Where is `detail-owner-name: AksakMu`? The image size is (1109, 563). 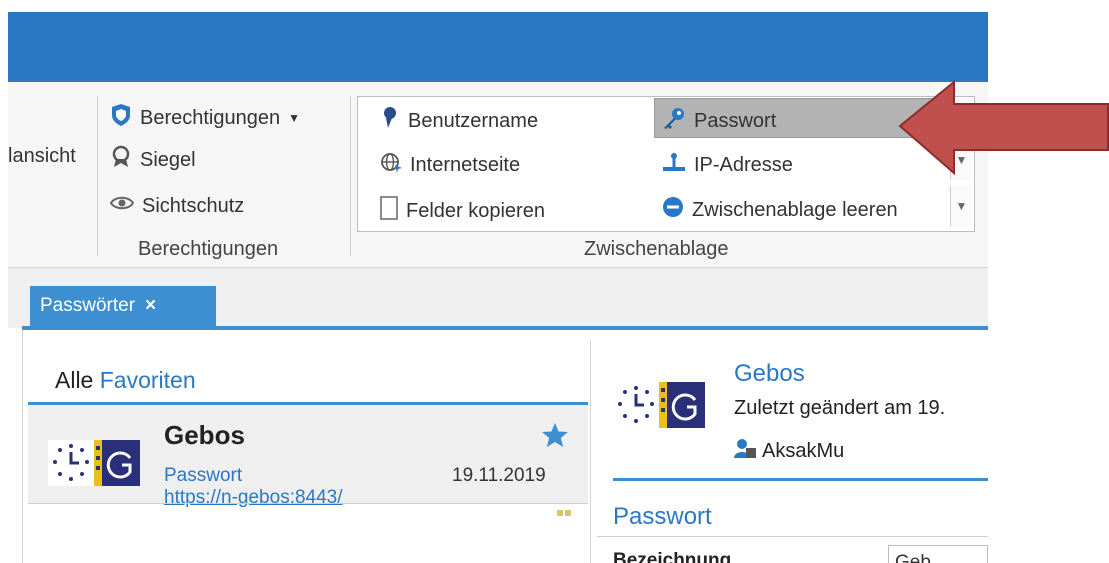
detail-owner-name: AksakMu is located at coordinates (803, 450).